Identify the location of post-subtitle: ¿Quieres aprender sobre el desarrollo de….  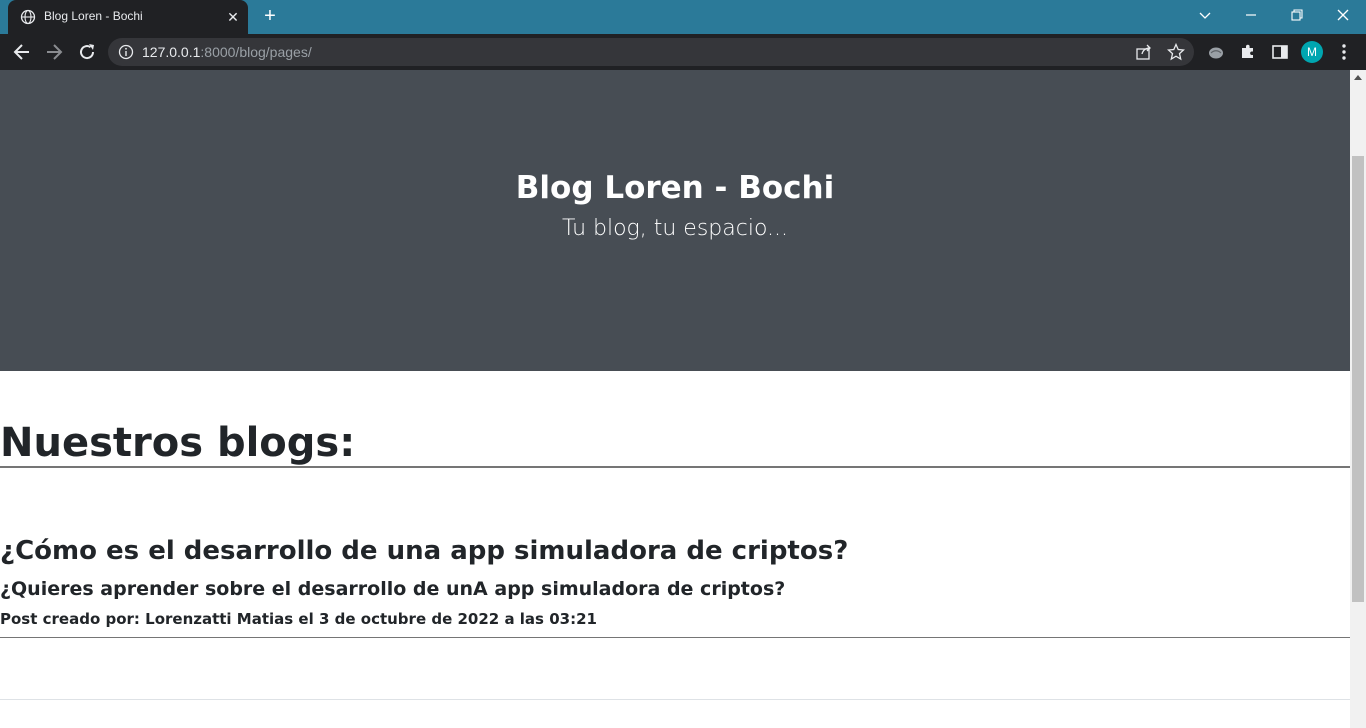
(392, 589).